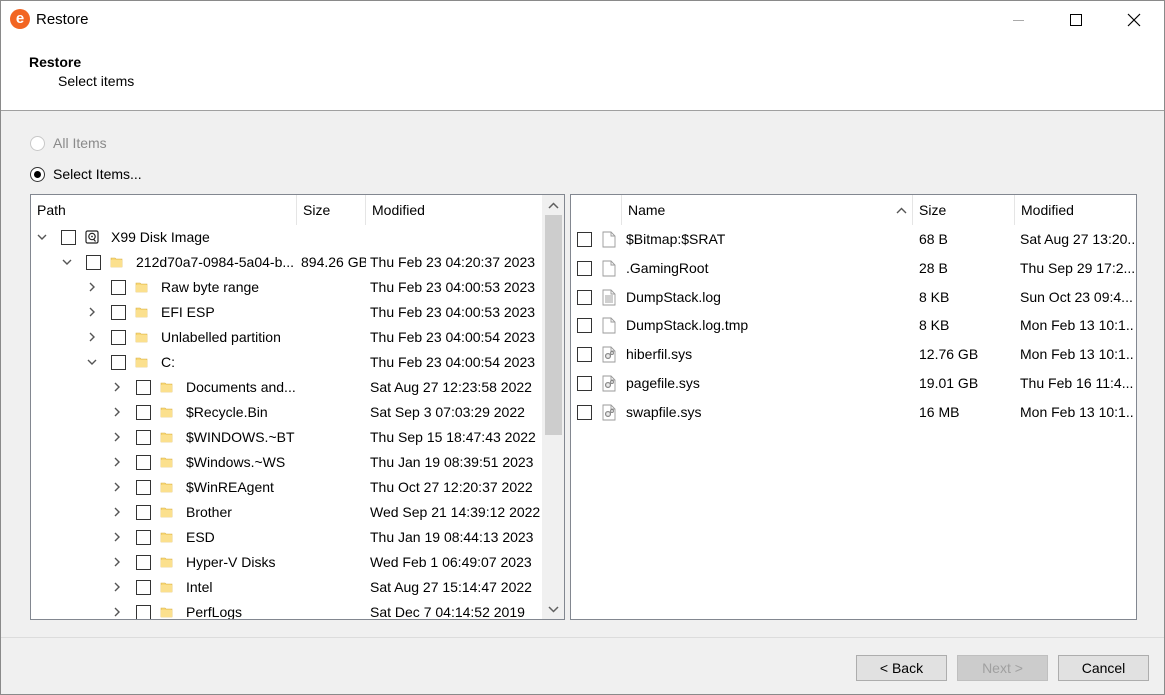 The image size is (1165, 695). What do you see at coordinates (287, 287) in the screenshot?
I see `tree-row: Raw byte range Thu Feb 23 04:00:53 2023` at bounding box center [287, 287].